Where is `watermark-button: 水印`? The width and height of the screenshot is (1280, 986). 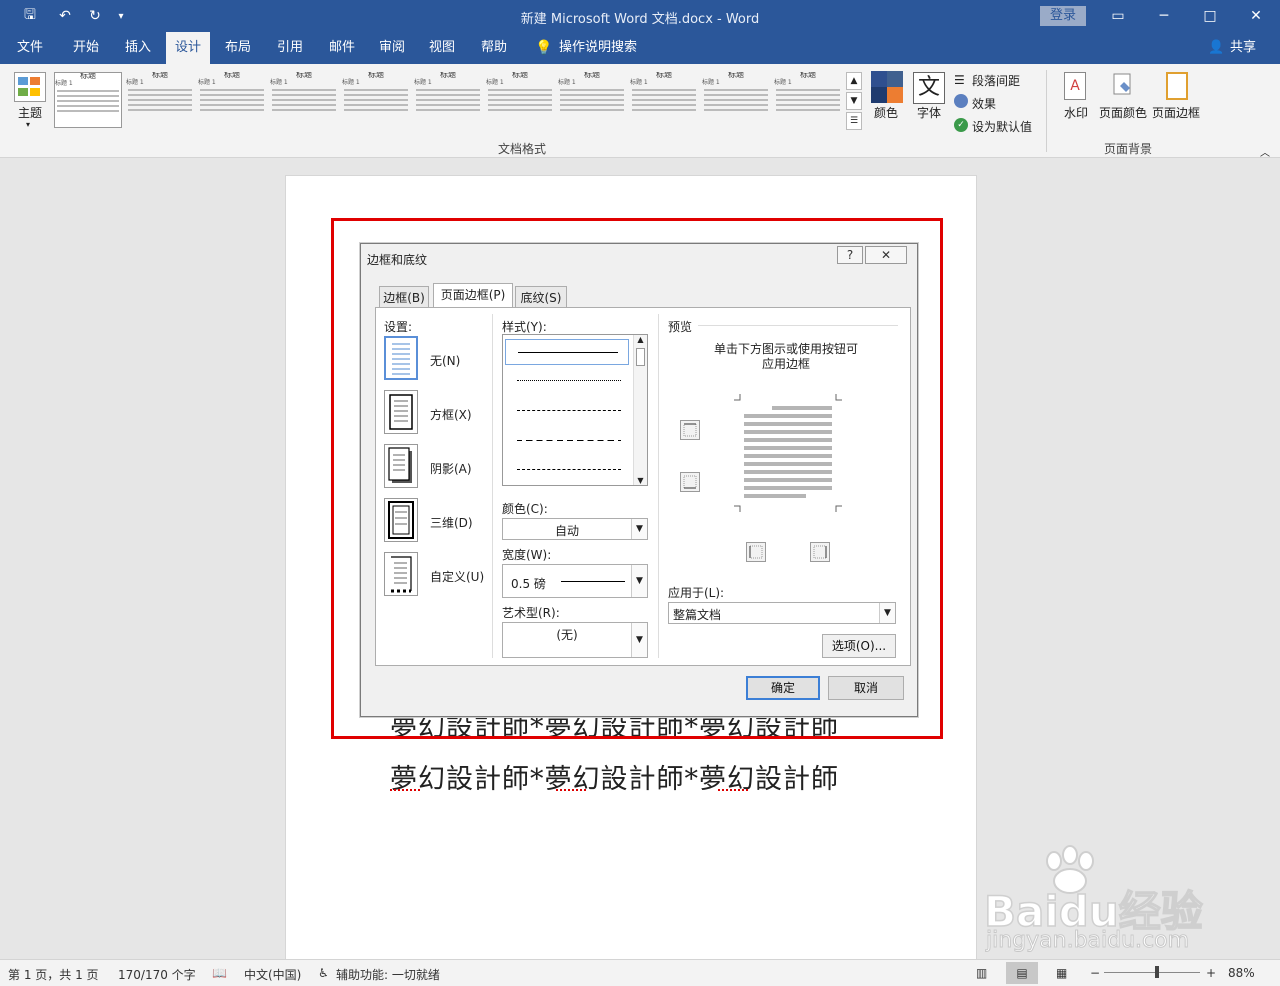 watermark-button: 水印 is located at coordinates (1076, 112).